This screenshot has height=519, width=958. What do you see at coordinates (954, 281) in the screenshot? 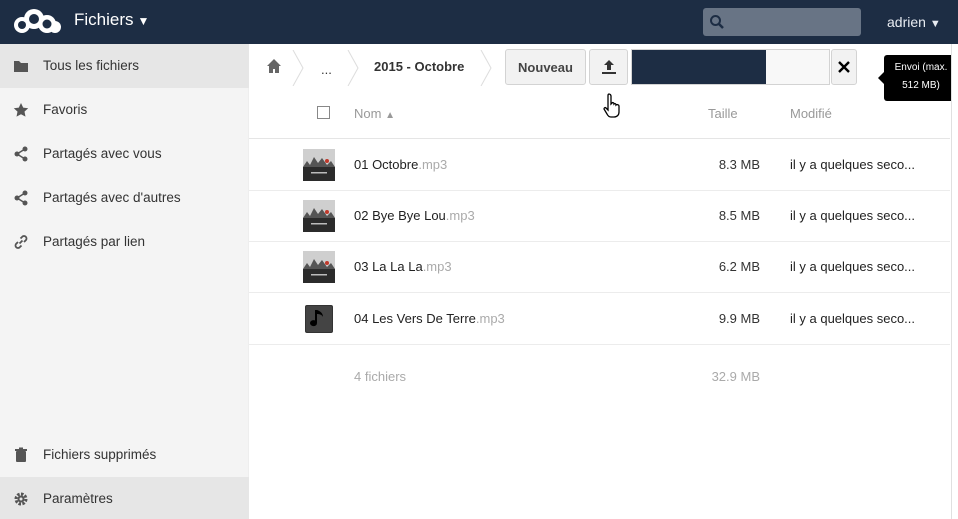
I see `scrollbar` at bounding box center [954, 281].